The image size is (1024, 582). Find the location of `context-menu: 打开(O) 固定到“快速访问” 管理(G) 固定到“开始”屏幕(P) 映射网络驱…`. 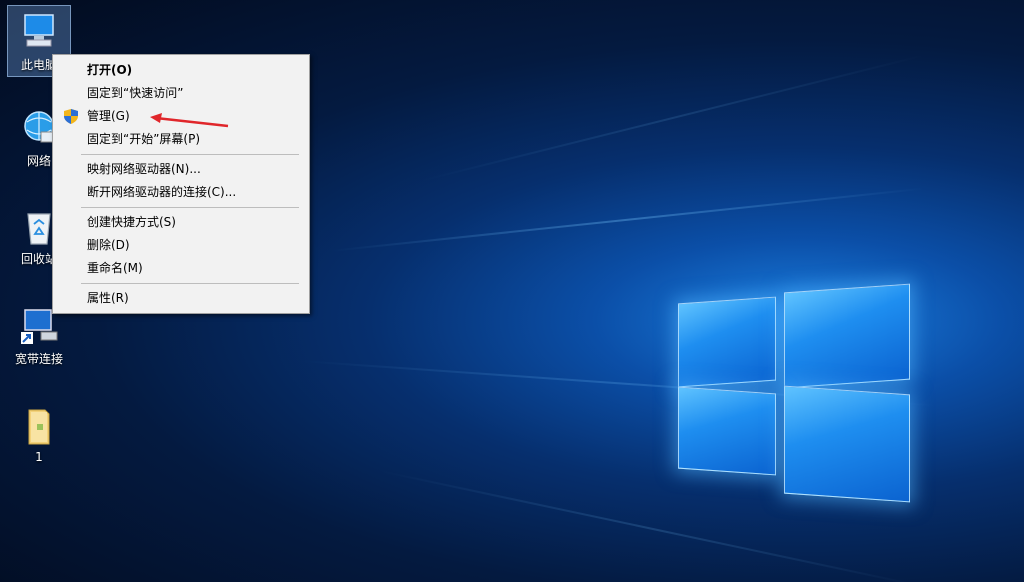

context-menu: 打开(O) 固定到“快速访问” 管理(G) 固定到“开始”屏幕(P) 映射网络驱… is located at coordinates (181, 184).